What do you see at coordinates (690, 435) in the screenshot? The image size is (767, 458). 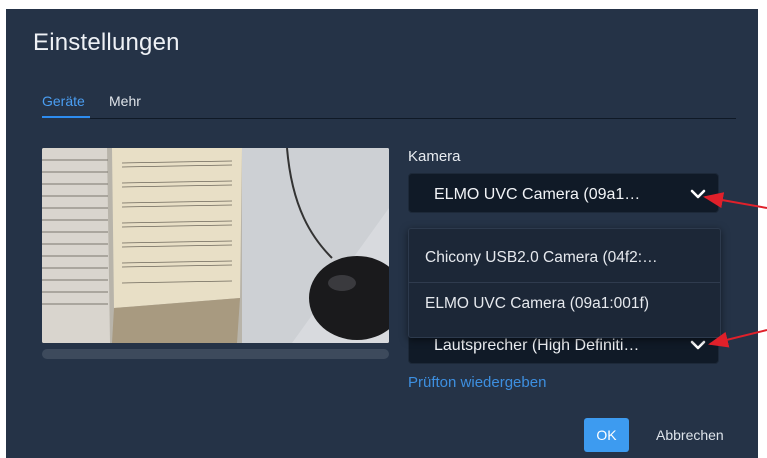 I see `cancel-button: Abbrechen` at bounding box center [690, 435].